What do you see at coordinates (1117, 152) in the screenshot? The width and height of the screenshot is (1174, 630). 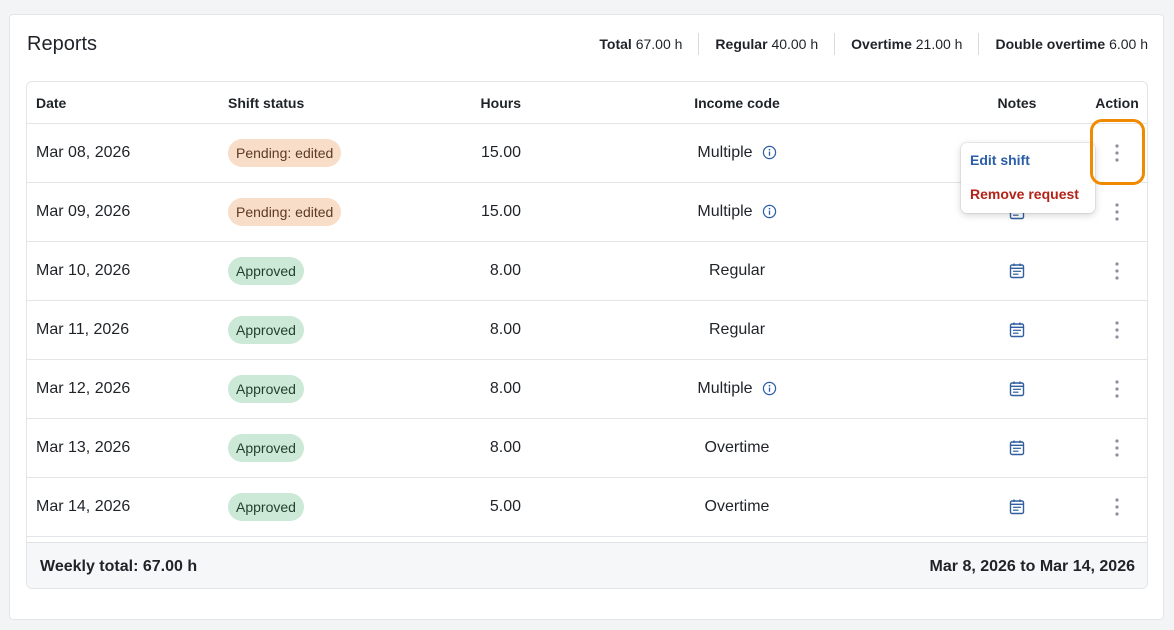 I see `action-highlight-ring` at bounding box center [1117, 152].